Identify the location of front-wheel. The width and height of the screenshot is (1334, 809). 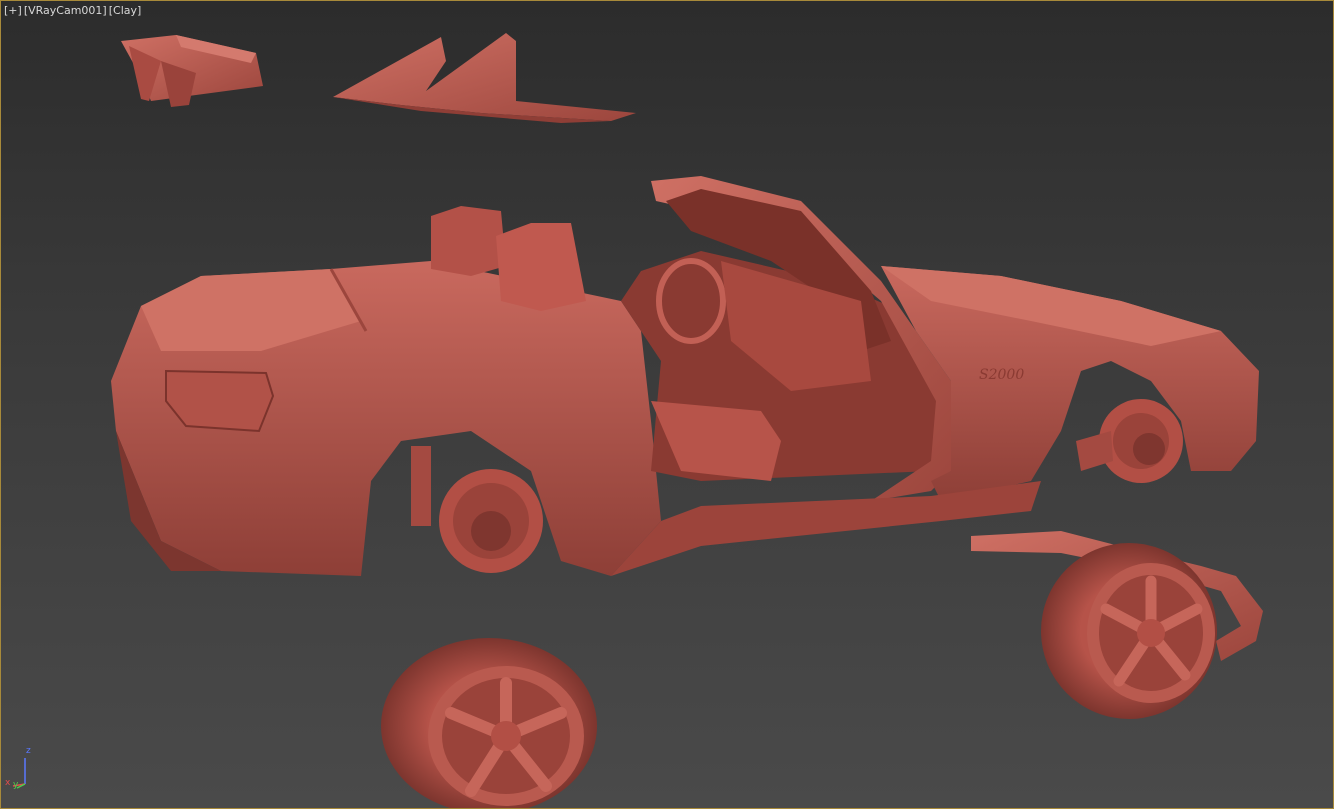
(489, 723).